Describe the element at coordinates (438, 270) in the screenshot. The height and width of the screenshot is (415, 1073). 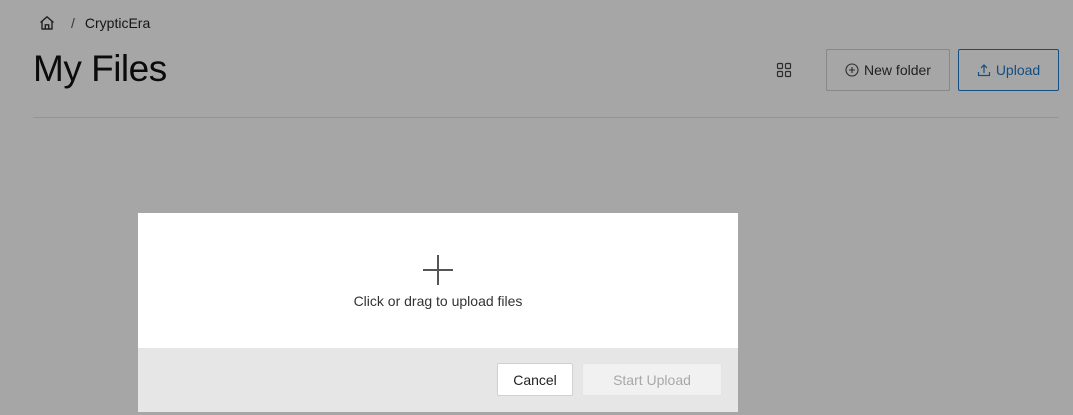
I see `plus-icon` at that location.